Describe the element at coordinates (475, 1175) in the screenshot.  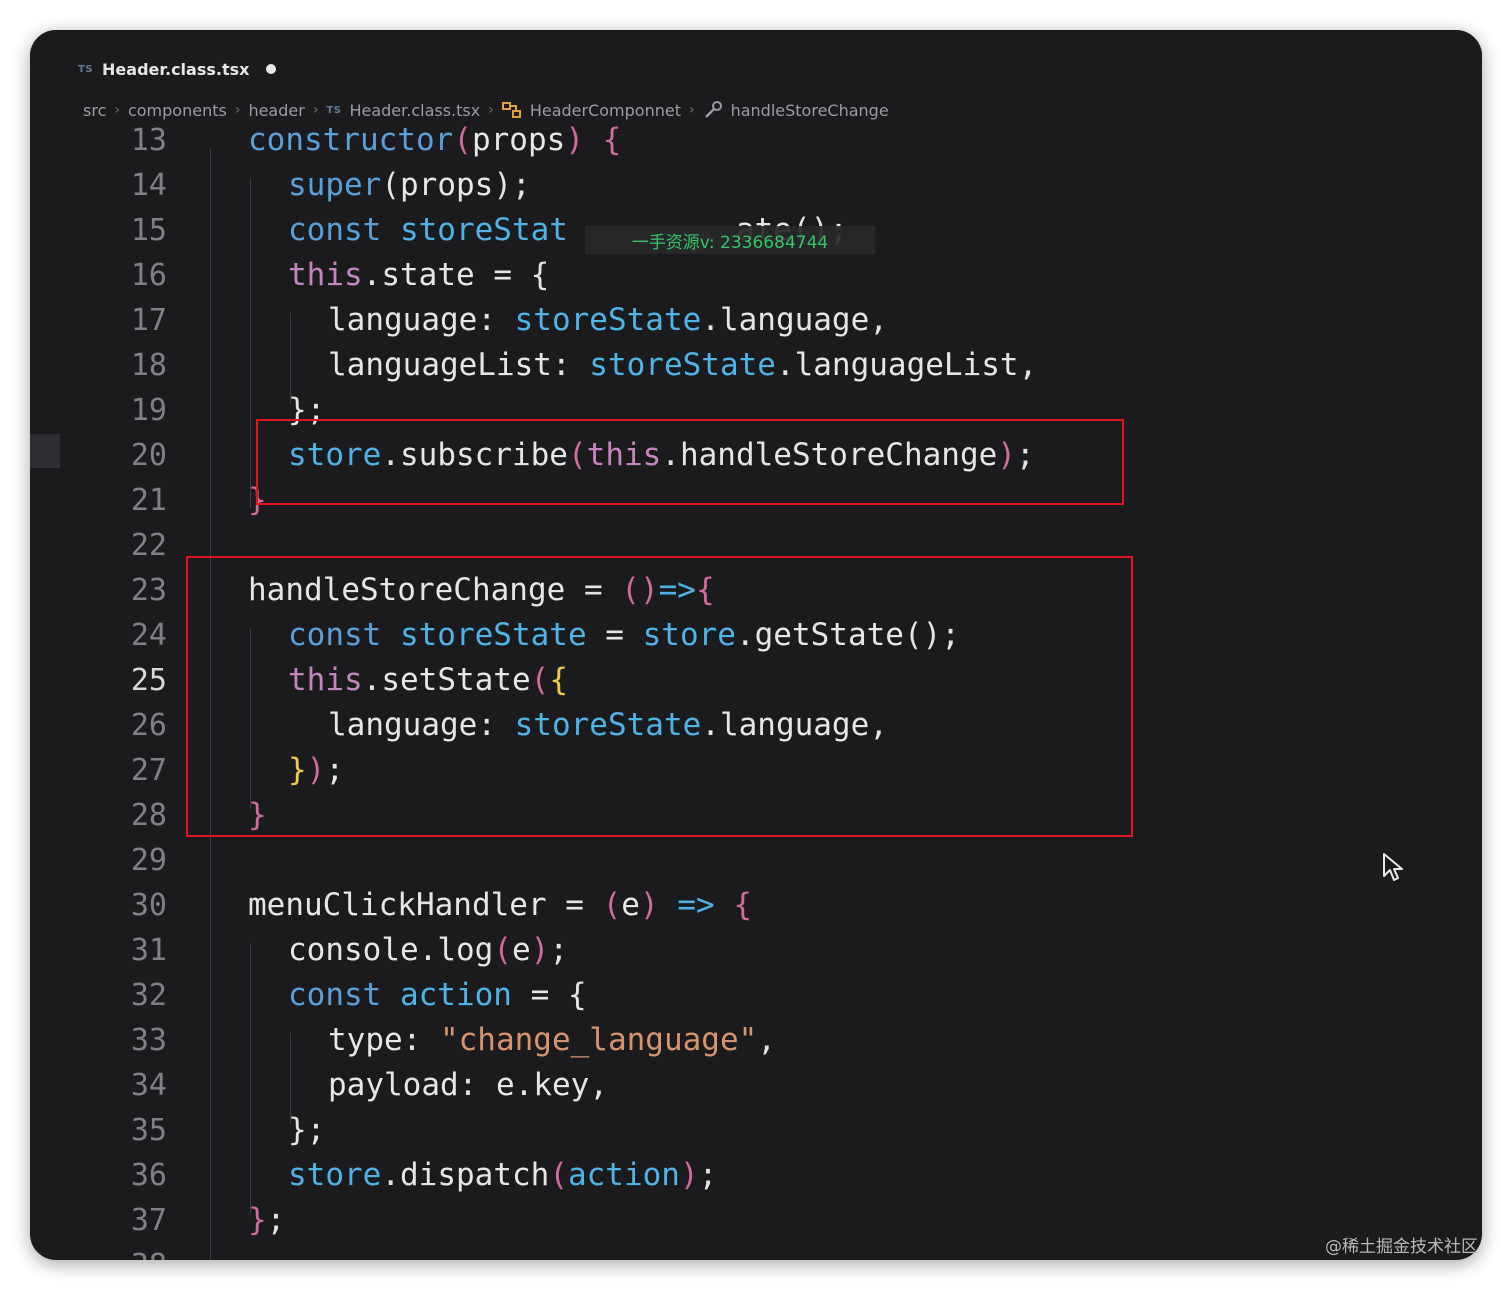
I see `code-token: dispatch` at that location.